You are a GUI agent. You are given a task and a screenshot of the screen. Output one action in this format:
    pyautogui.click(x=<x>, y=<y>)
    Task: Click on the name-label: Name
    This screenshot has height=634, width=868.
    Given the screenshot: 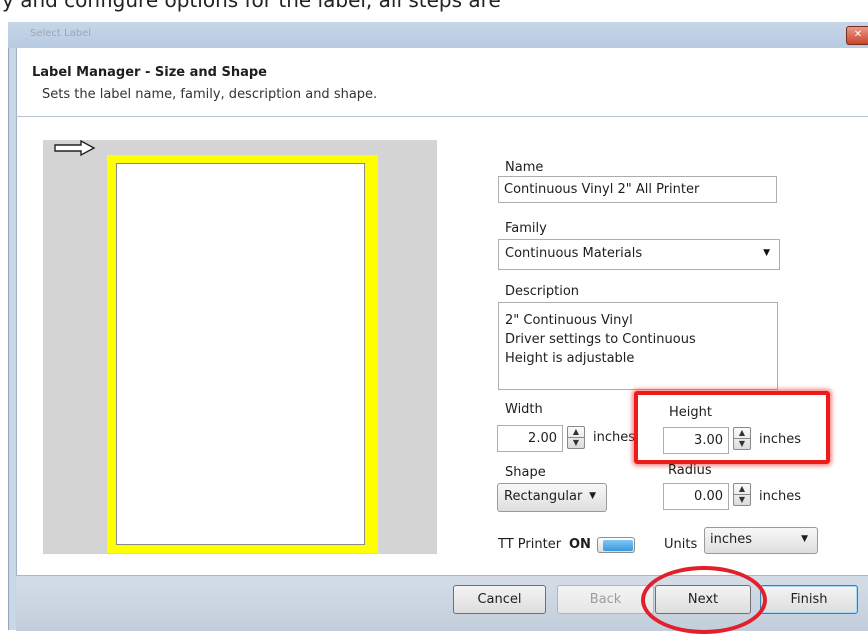 What is the action you would take?
    pyautogui.click(x=524, y=167)
    